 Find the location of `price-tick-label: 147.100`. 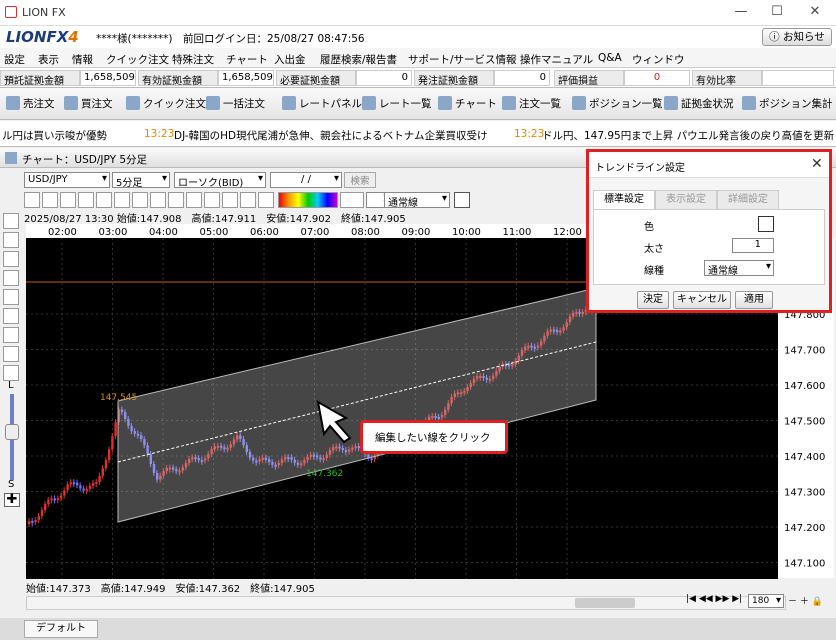

price-tick-label: 147.100 is located at coordinates (804, 564).